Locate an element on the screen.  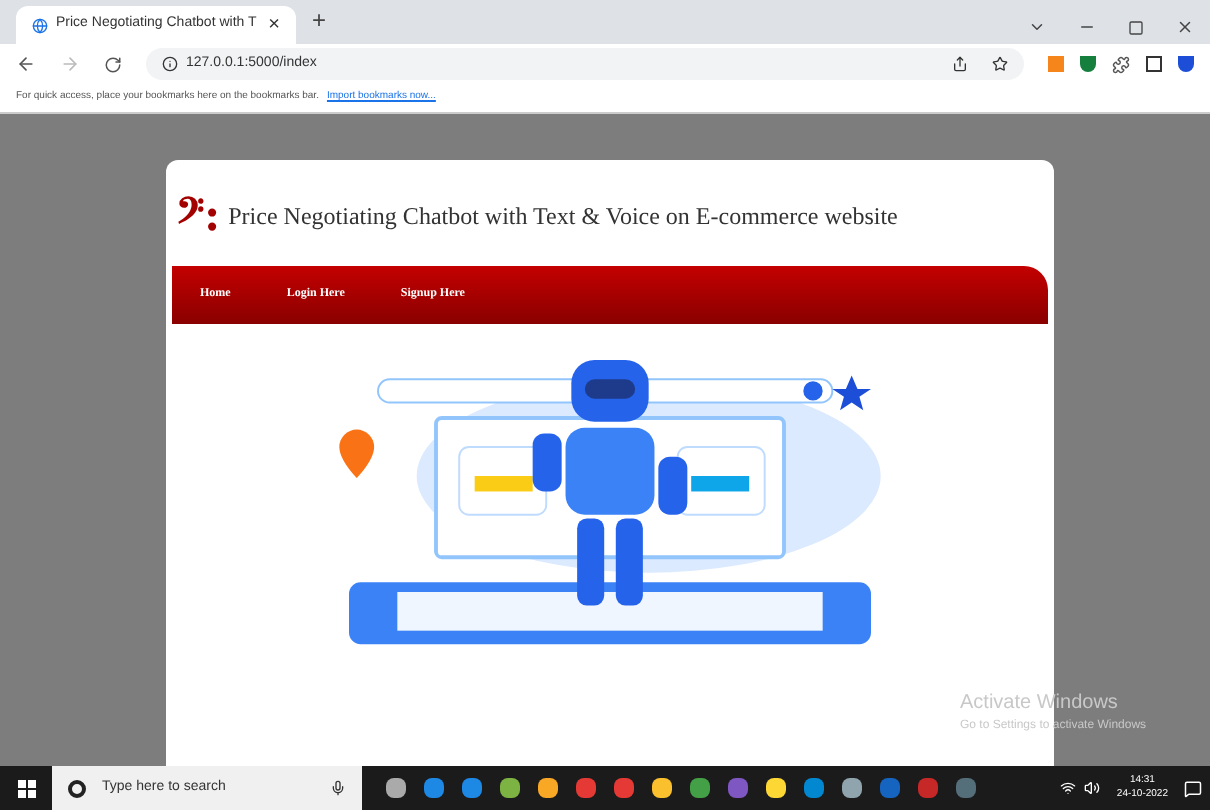
reload-icon is located at coordinates (113, 64).